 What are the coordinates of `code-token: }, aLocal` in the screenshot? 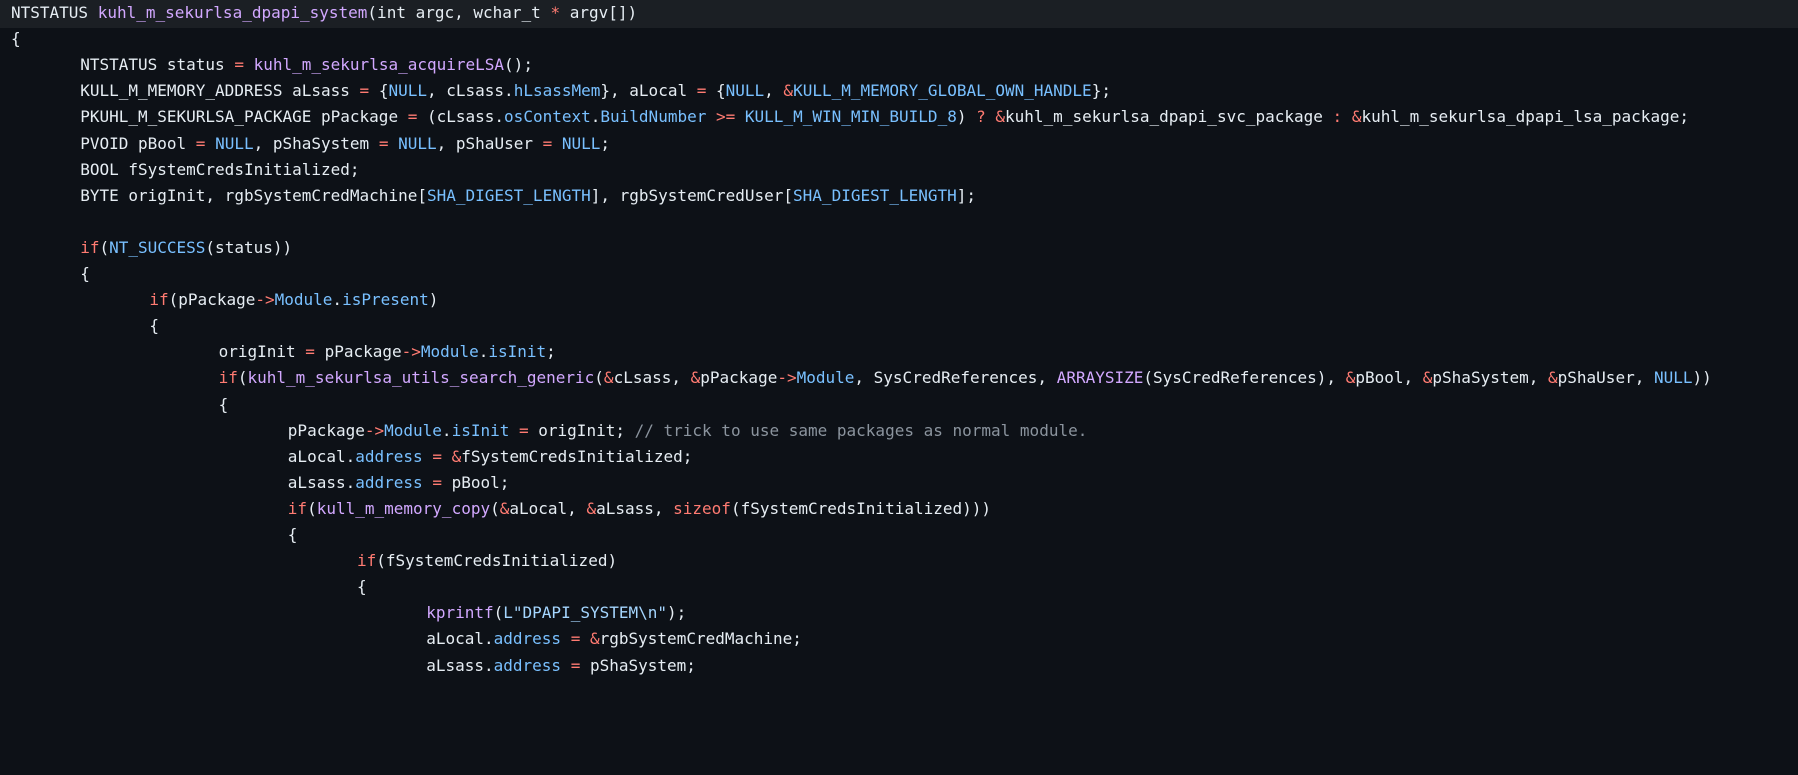 It's located at (648, 91).